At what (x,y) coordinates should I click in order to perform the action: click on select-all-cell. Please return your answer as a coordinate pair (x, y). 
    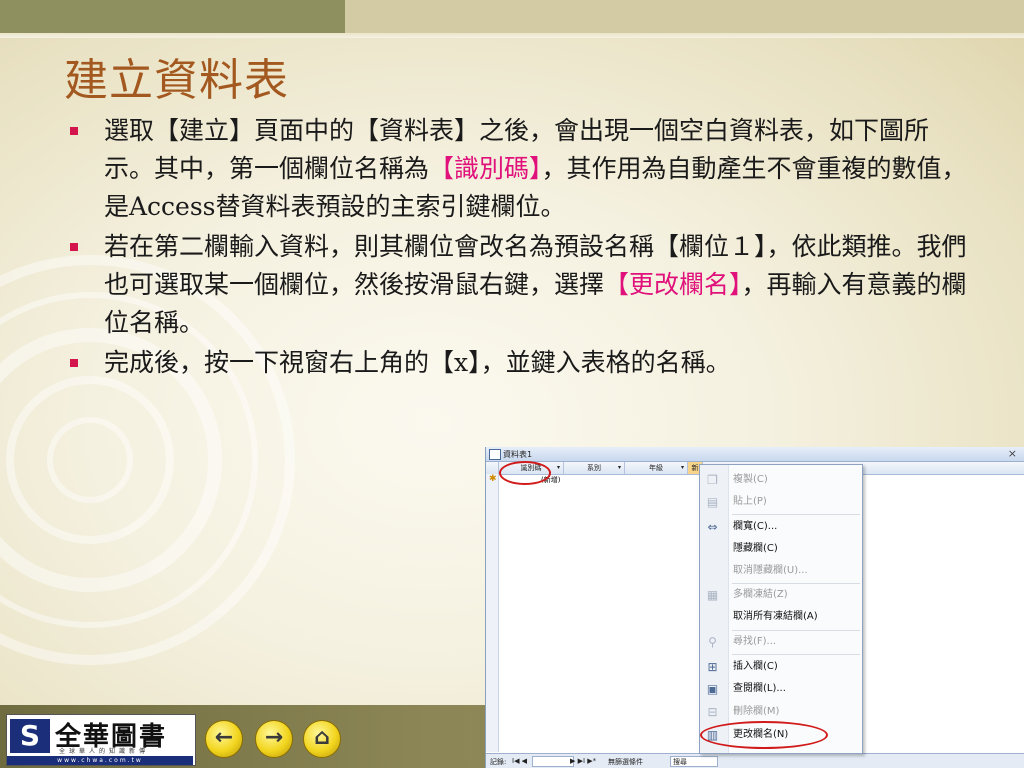
    Looking at the image, I should click on (492, 468).